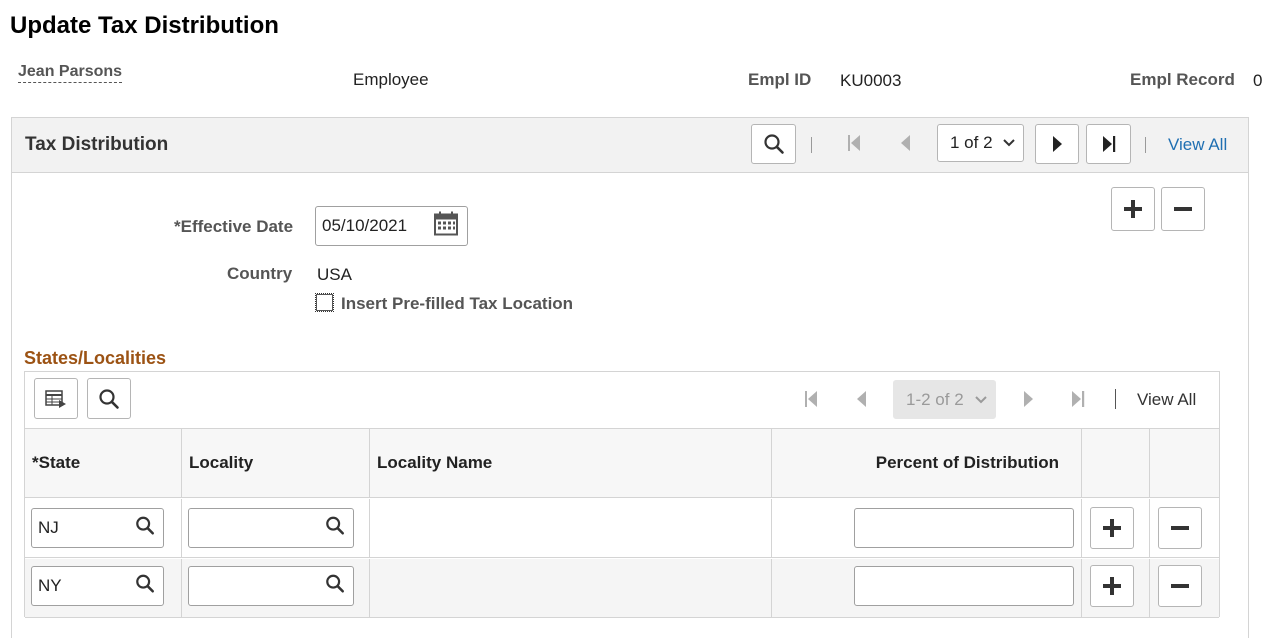 Image resolution: width=1272 pixels, height=638 pixels. Describe the element at coordinates (630, 145) in the screenshot. I see `tax-distribution-header: Tax Distribution 1 of 2 View All` at that location.